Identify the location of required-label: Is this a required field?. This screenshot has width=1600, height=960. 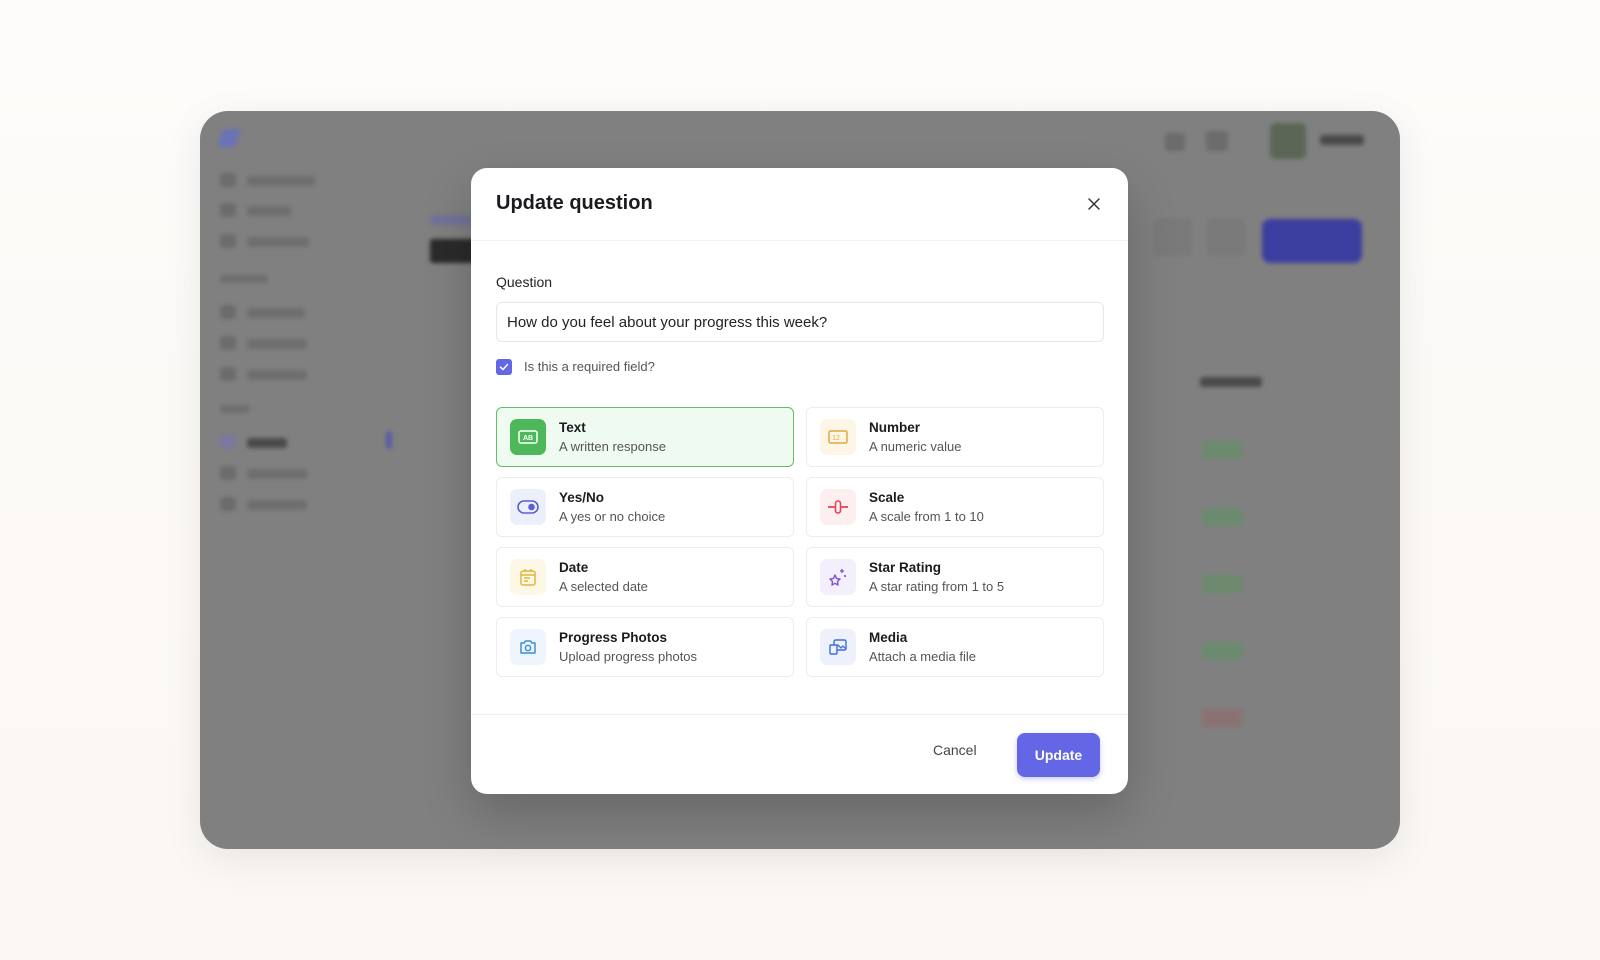
(589, 366).